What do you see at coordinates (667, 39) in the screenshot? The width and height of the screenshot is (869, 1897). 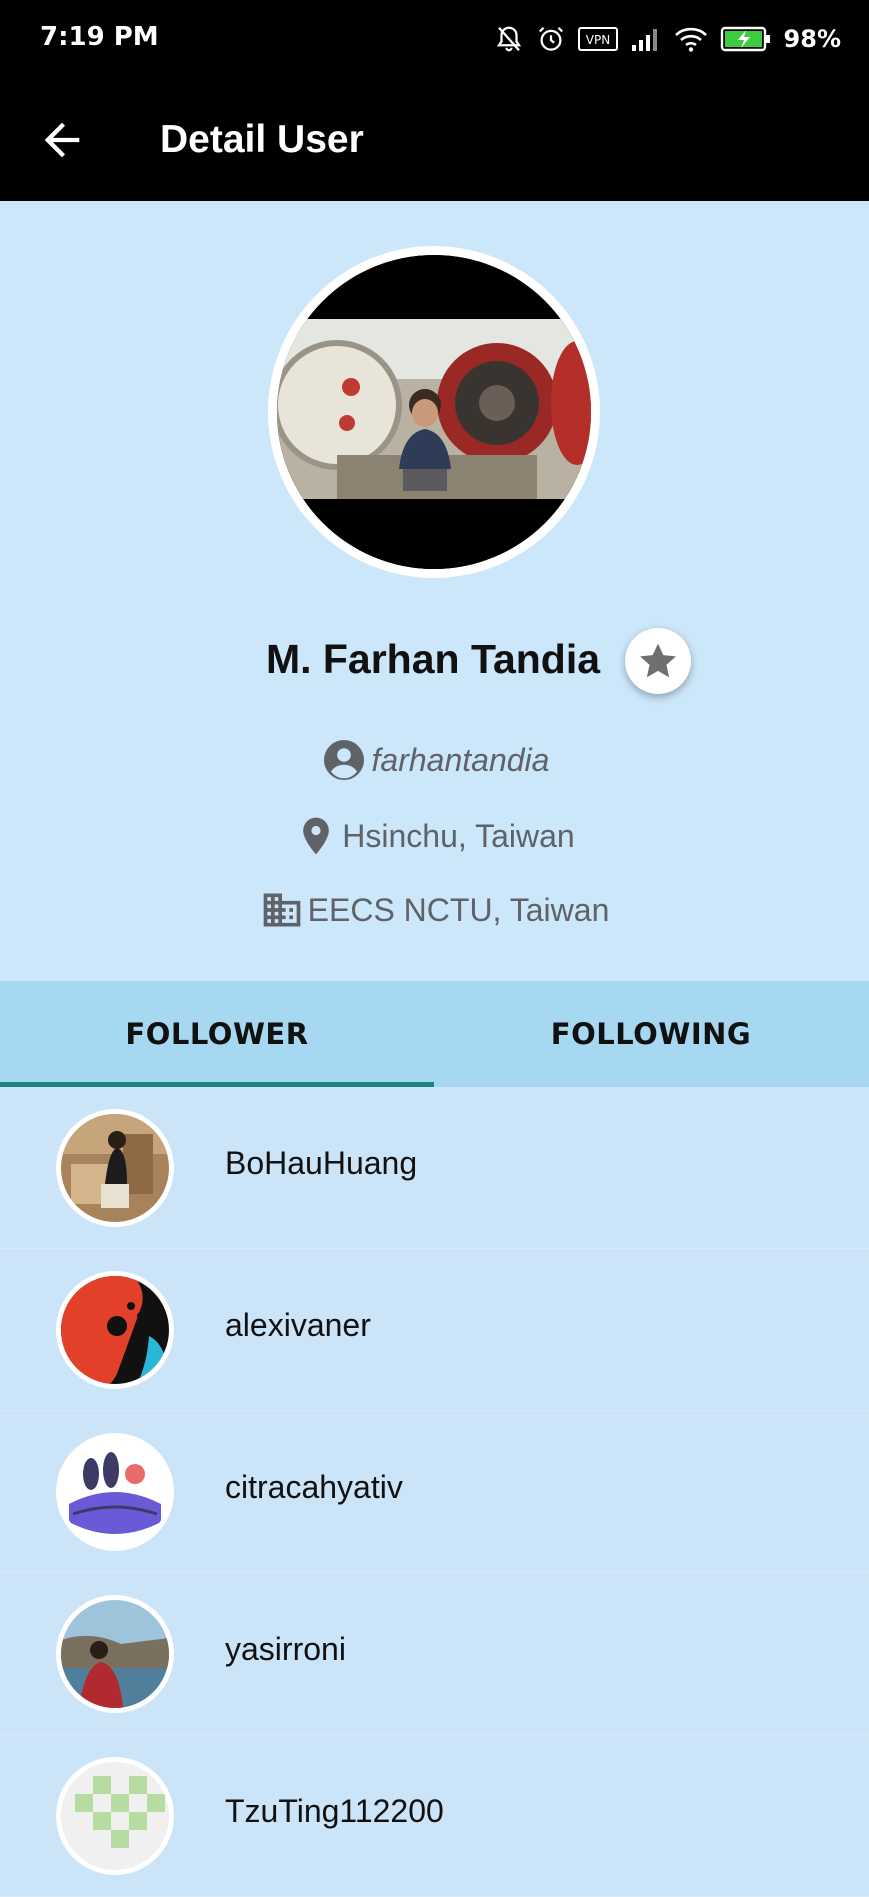 I see `status-icons: VPN 98%` at bounding box center [667, 39].